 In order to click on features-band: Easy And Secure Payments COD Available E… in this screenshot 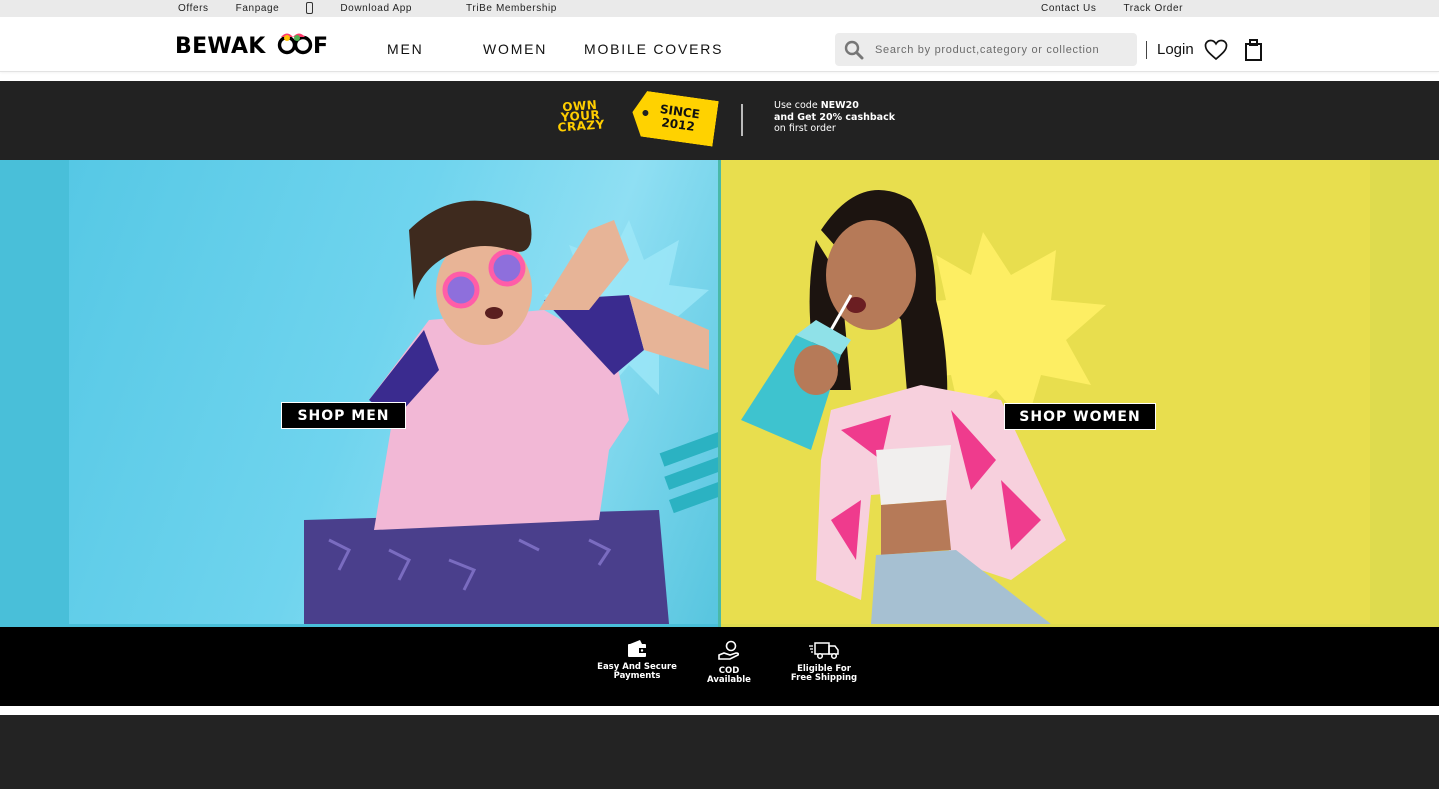, I will do `click(719, 666)`.